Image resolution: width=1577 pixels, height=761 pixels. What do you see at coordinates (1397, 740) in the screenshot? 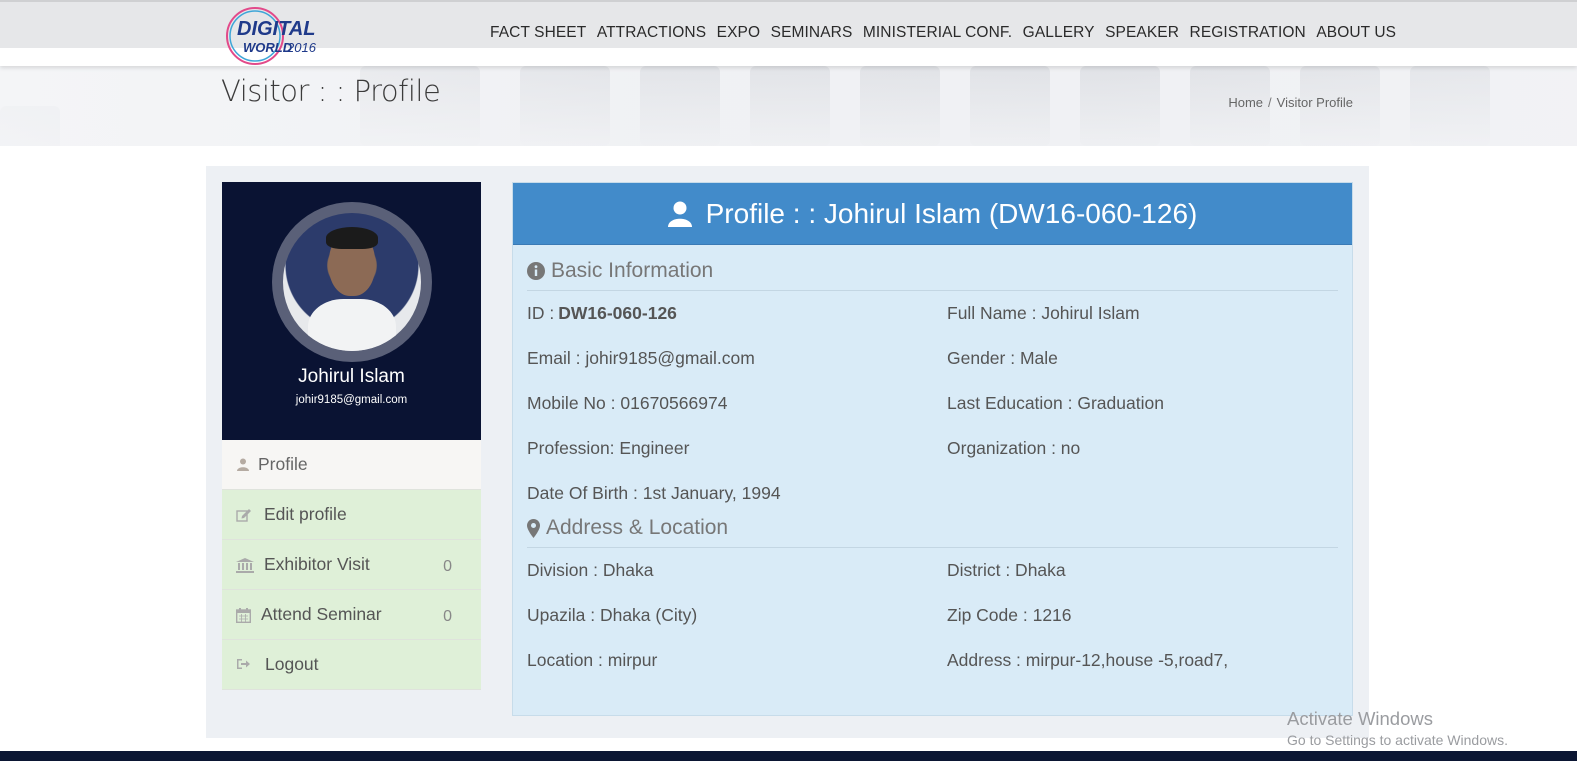
I see `watermark-subtitle: Go to Settings to activate Windows.` at bounding box center [1397, 740].